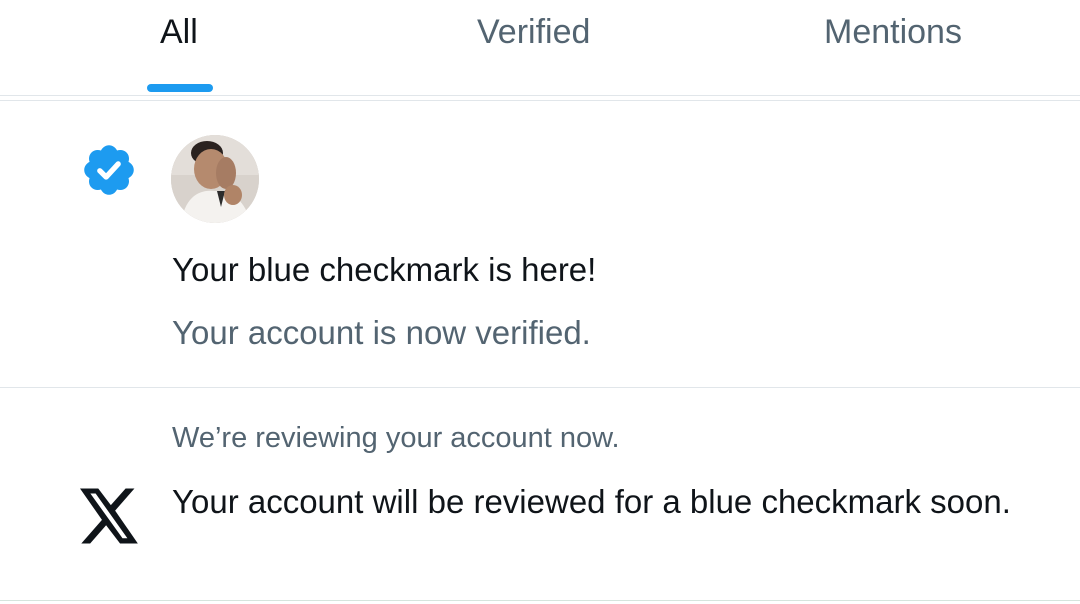 The width and height of the screenshot is (1080, 604). I want to click on notification-title: Your blue checkmark is here!, so click(384, 269).